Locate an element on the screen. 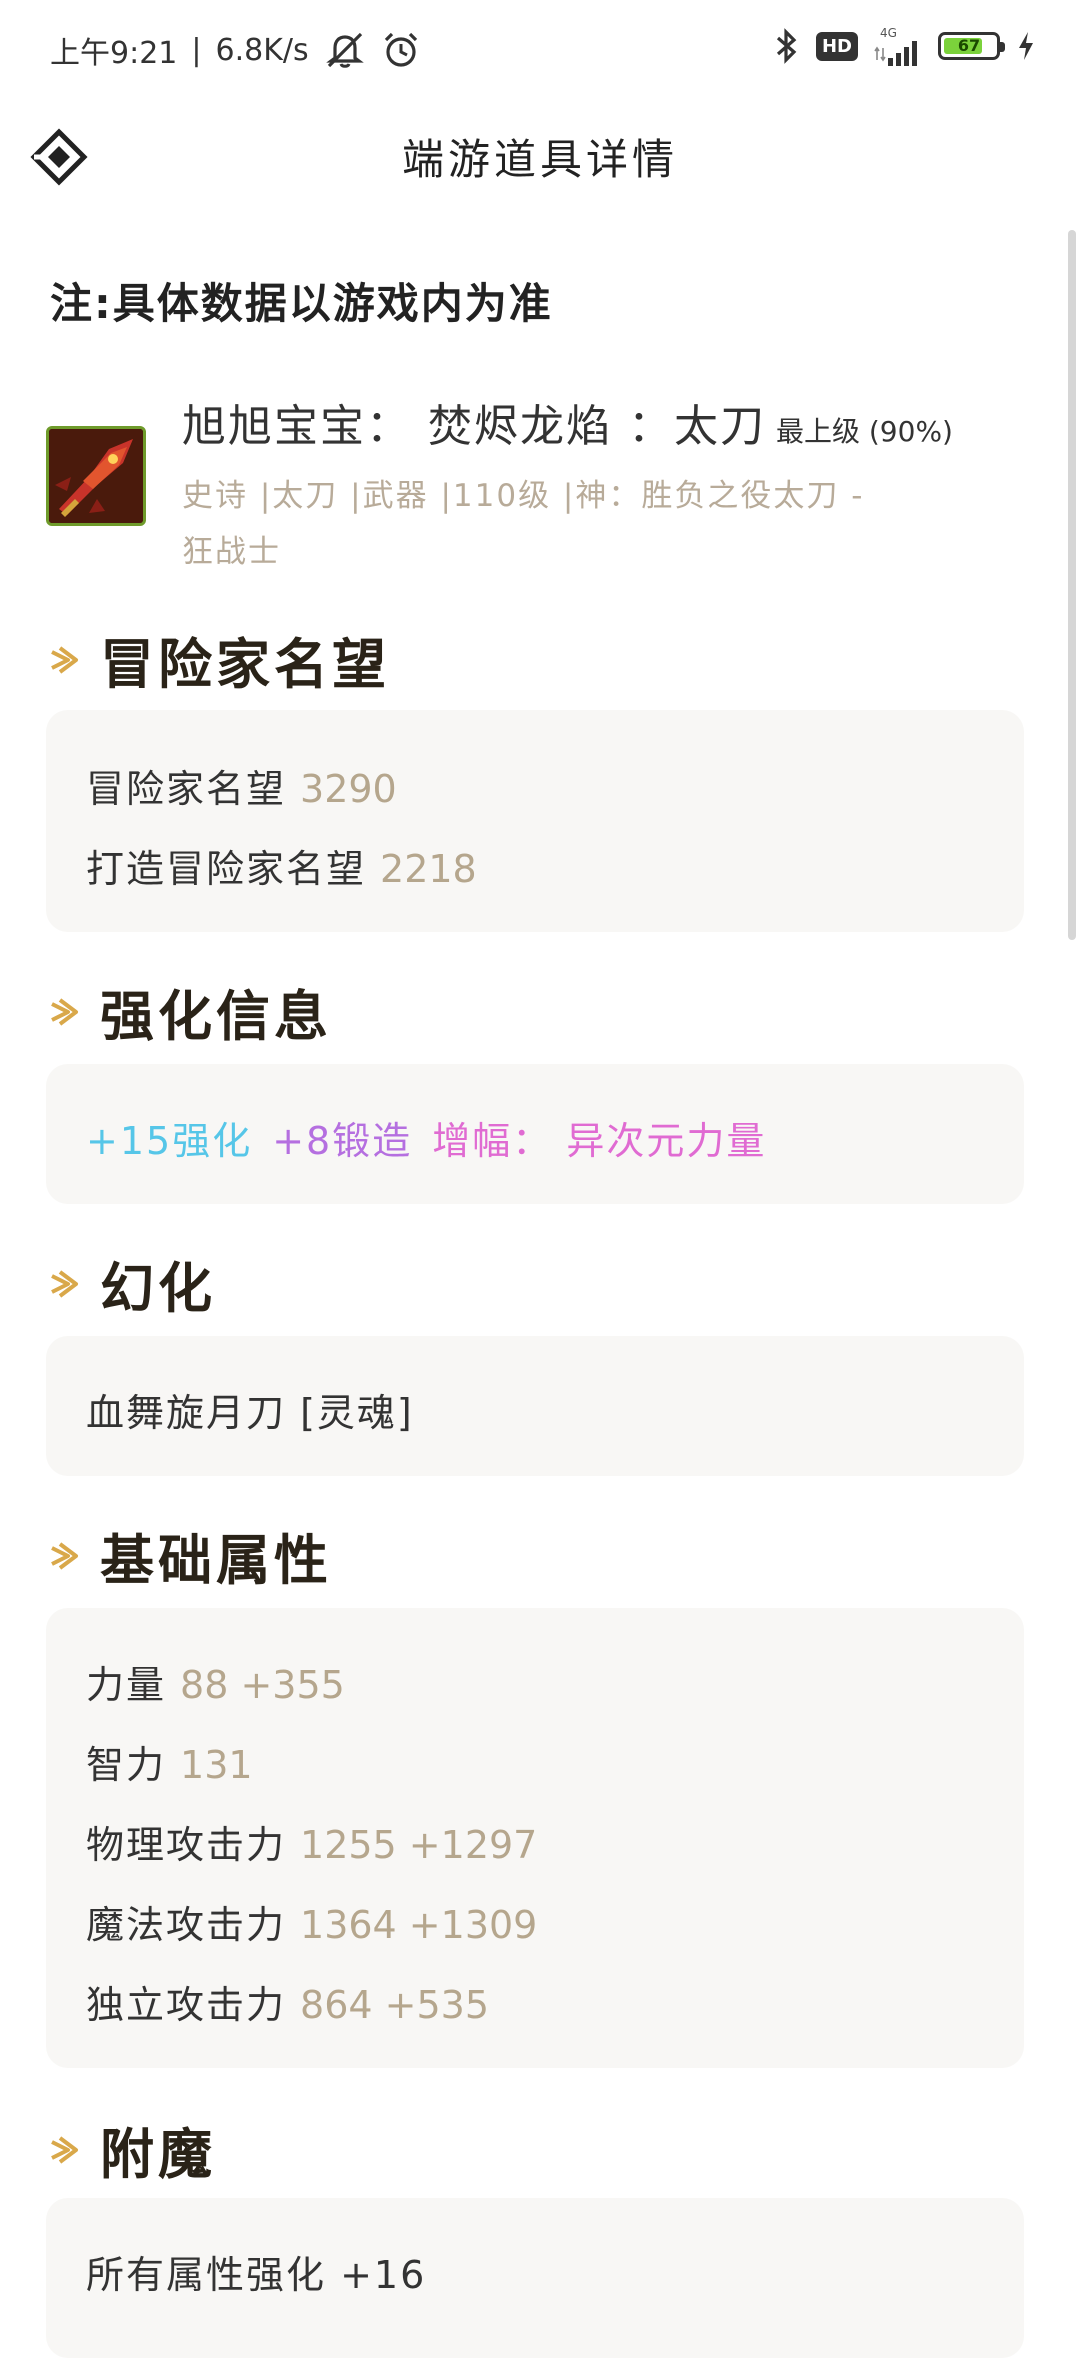 This screenshot has height=2358, width=1080. stat-row: 物理攻击力 1255 +1297 is located at coordinates (311, 1841).